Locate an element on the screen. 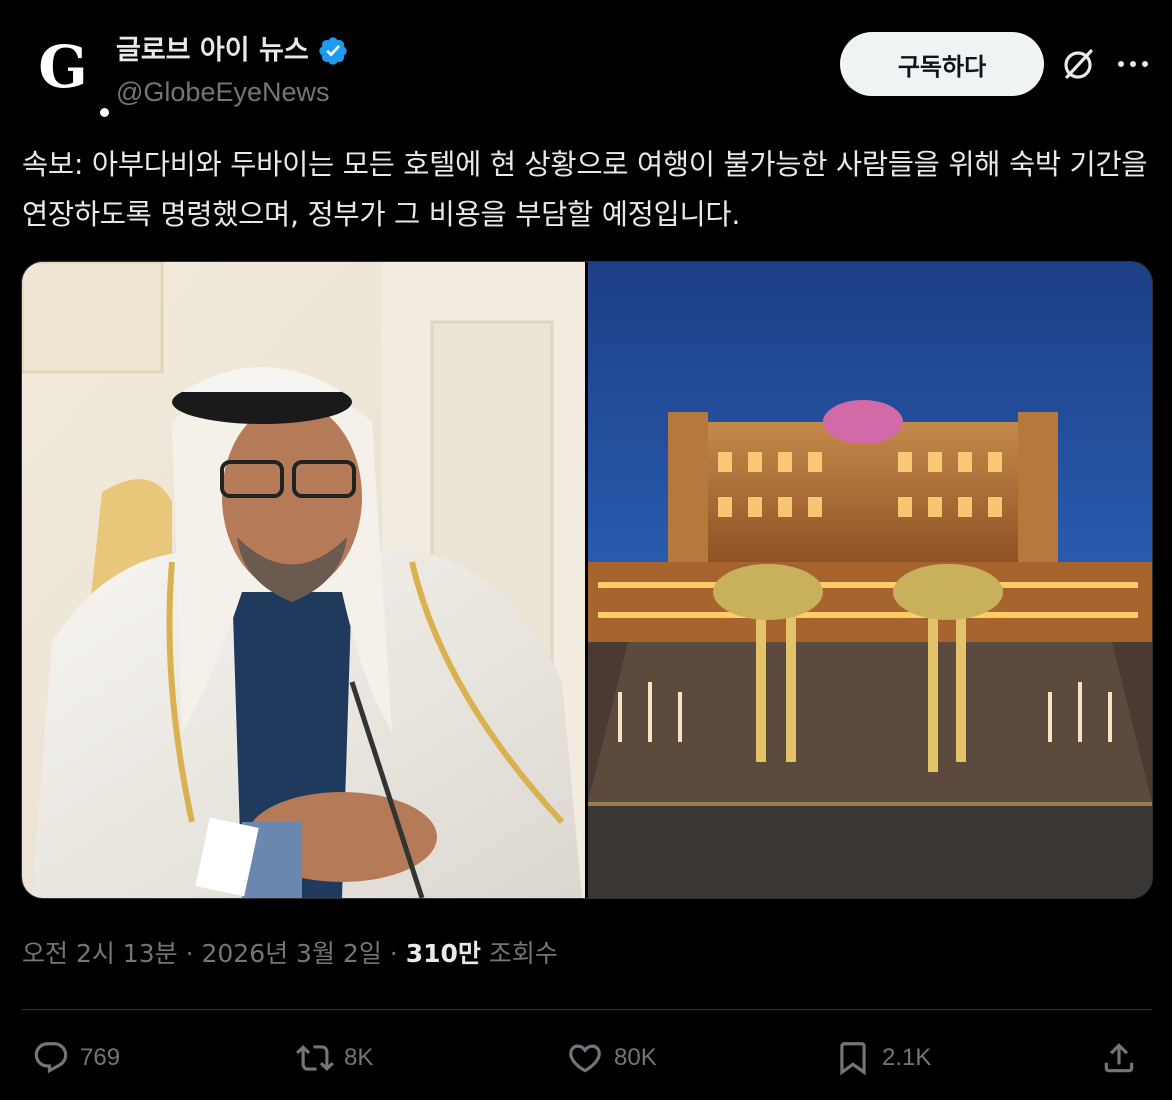  post-meta: 오전 2시 13분 · 2026년 3월 2일 · 310만 조회수 is located at coordinates (290, 954).